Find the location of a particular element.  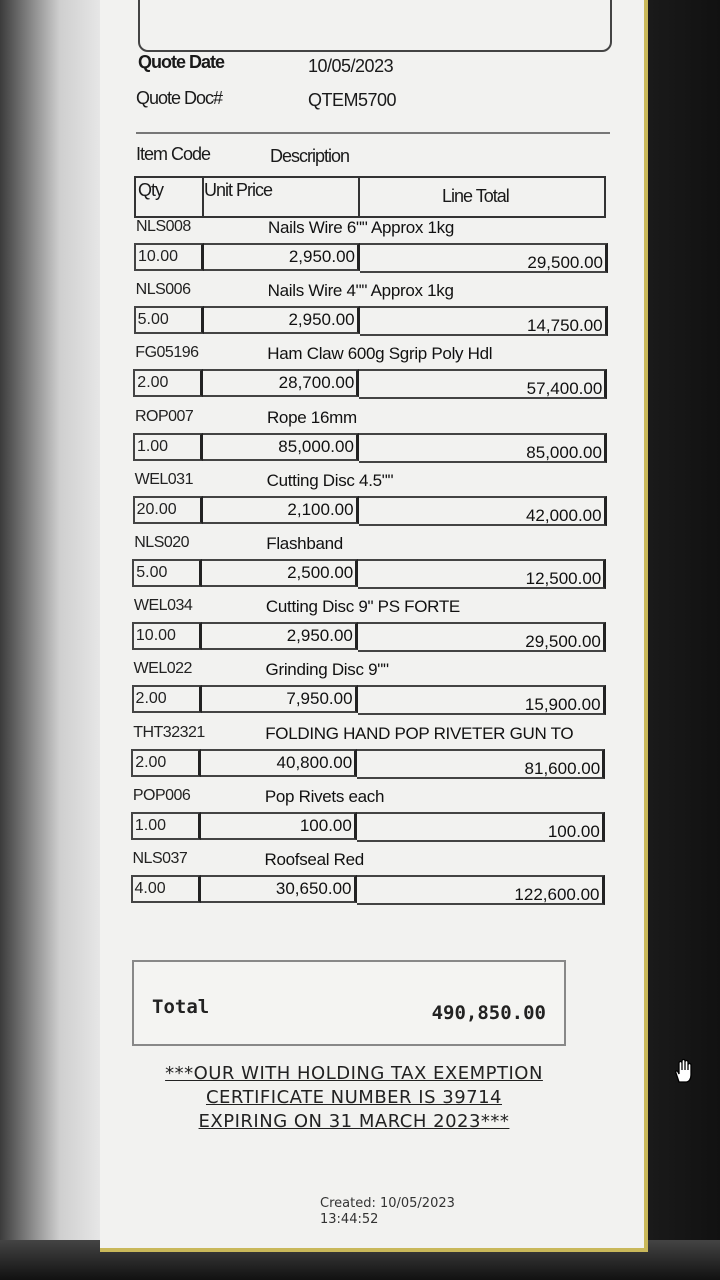

item-description: FOLDING HAND POP RIVETER GUN TO is located at coordinates (419, 733).